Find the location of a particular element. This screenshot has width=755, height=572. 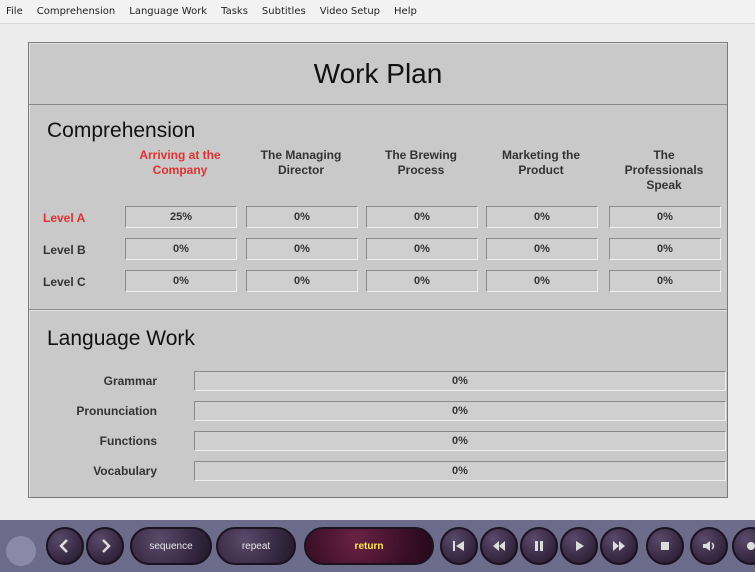

menu-tasks: Tasks is located at coordinates (234, 11).